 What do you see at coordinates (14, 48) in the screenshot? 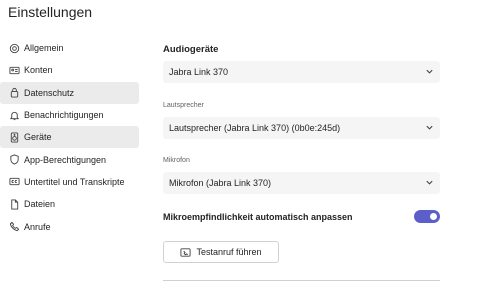
I see `gear-icon` at bounding box center [14, 48].